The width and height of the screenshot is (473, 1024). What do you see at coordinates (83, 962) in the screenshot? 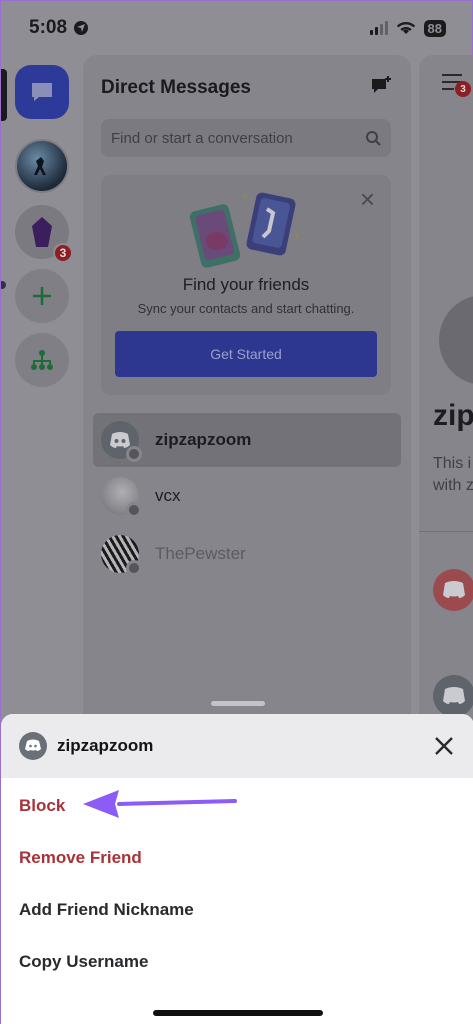
I see `copy-username-option: Copy Username` at bounding box center [83, 962].